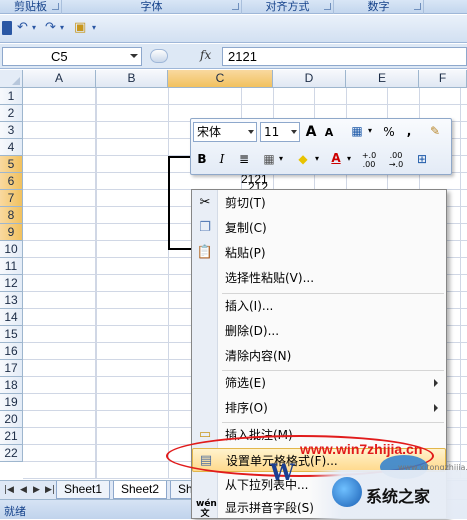  I want to click on redo-icon: ↷, so click(50, 28).